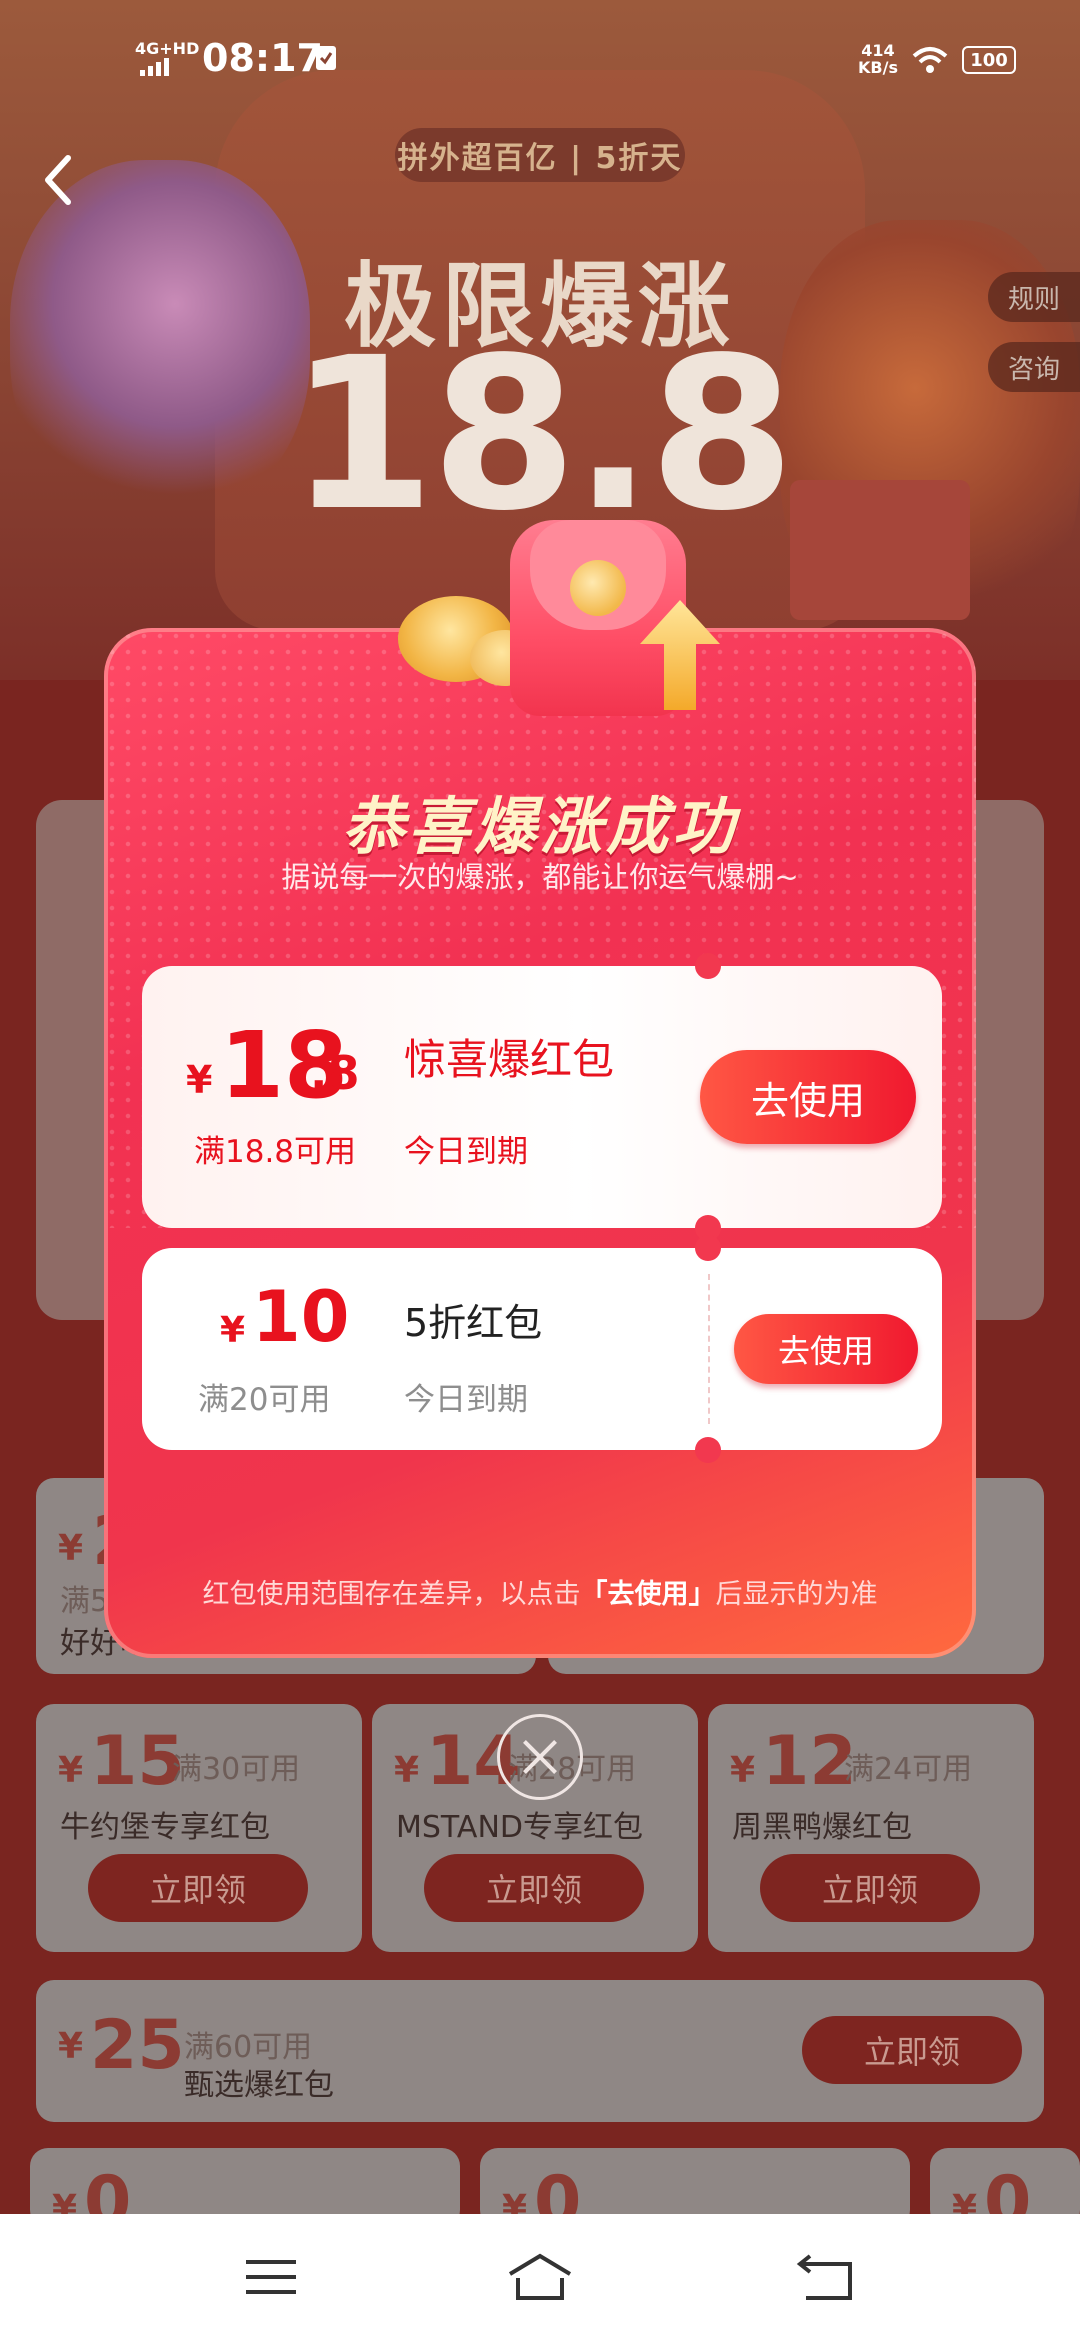  Describe the element at coordinates (165, 1827) in the screenshot. I see `bg-coupon-name: 牛约堡专享红包` at that location.